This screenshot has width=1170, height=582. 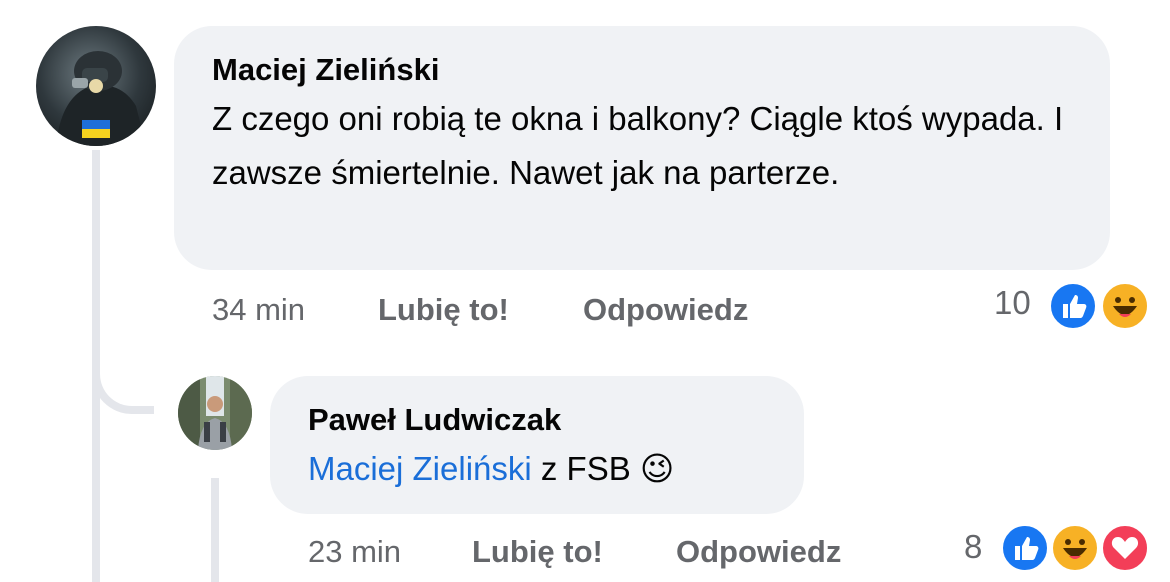 What do you see at coordinates (973, 546) in the screenshot?
I see `reaction-count: 8` at bounding box center [973, 546].